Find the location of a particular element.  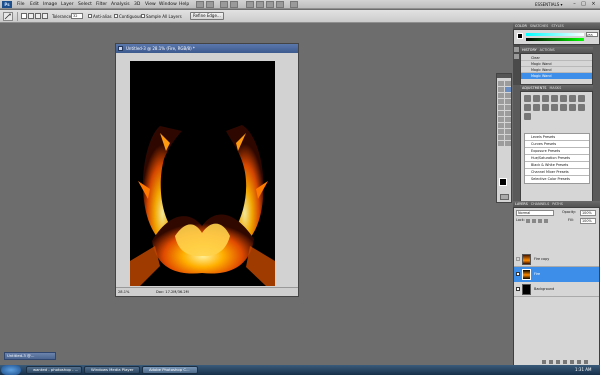

new-selection-icon is located at coordinates (24, 16).